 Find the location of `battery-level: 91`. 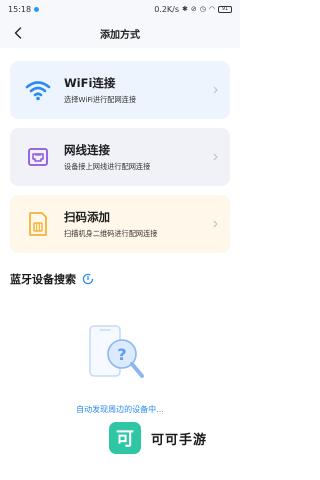

battery-level: 91 is located at coordinates (225, 9).